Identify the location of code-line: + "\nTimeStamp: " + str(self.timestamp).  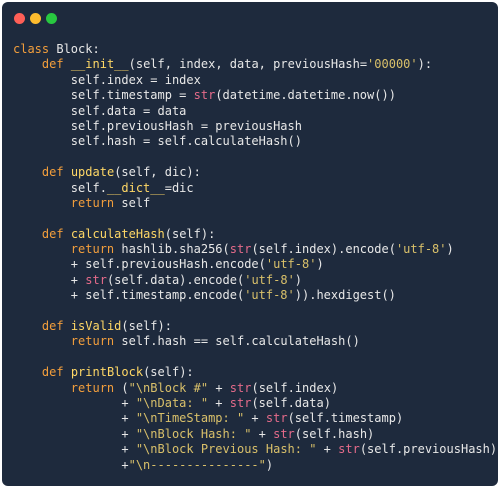
(255, 418).